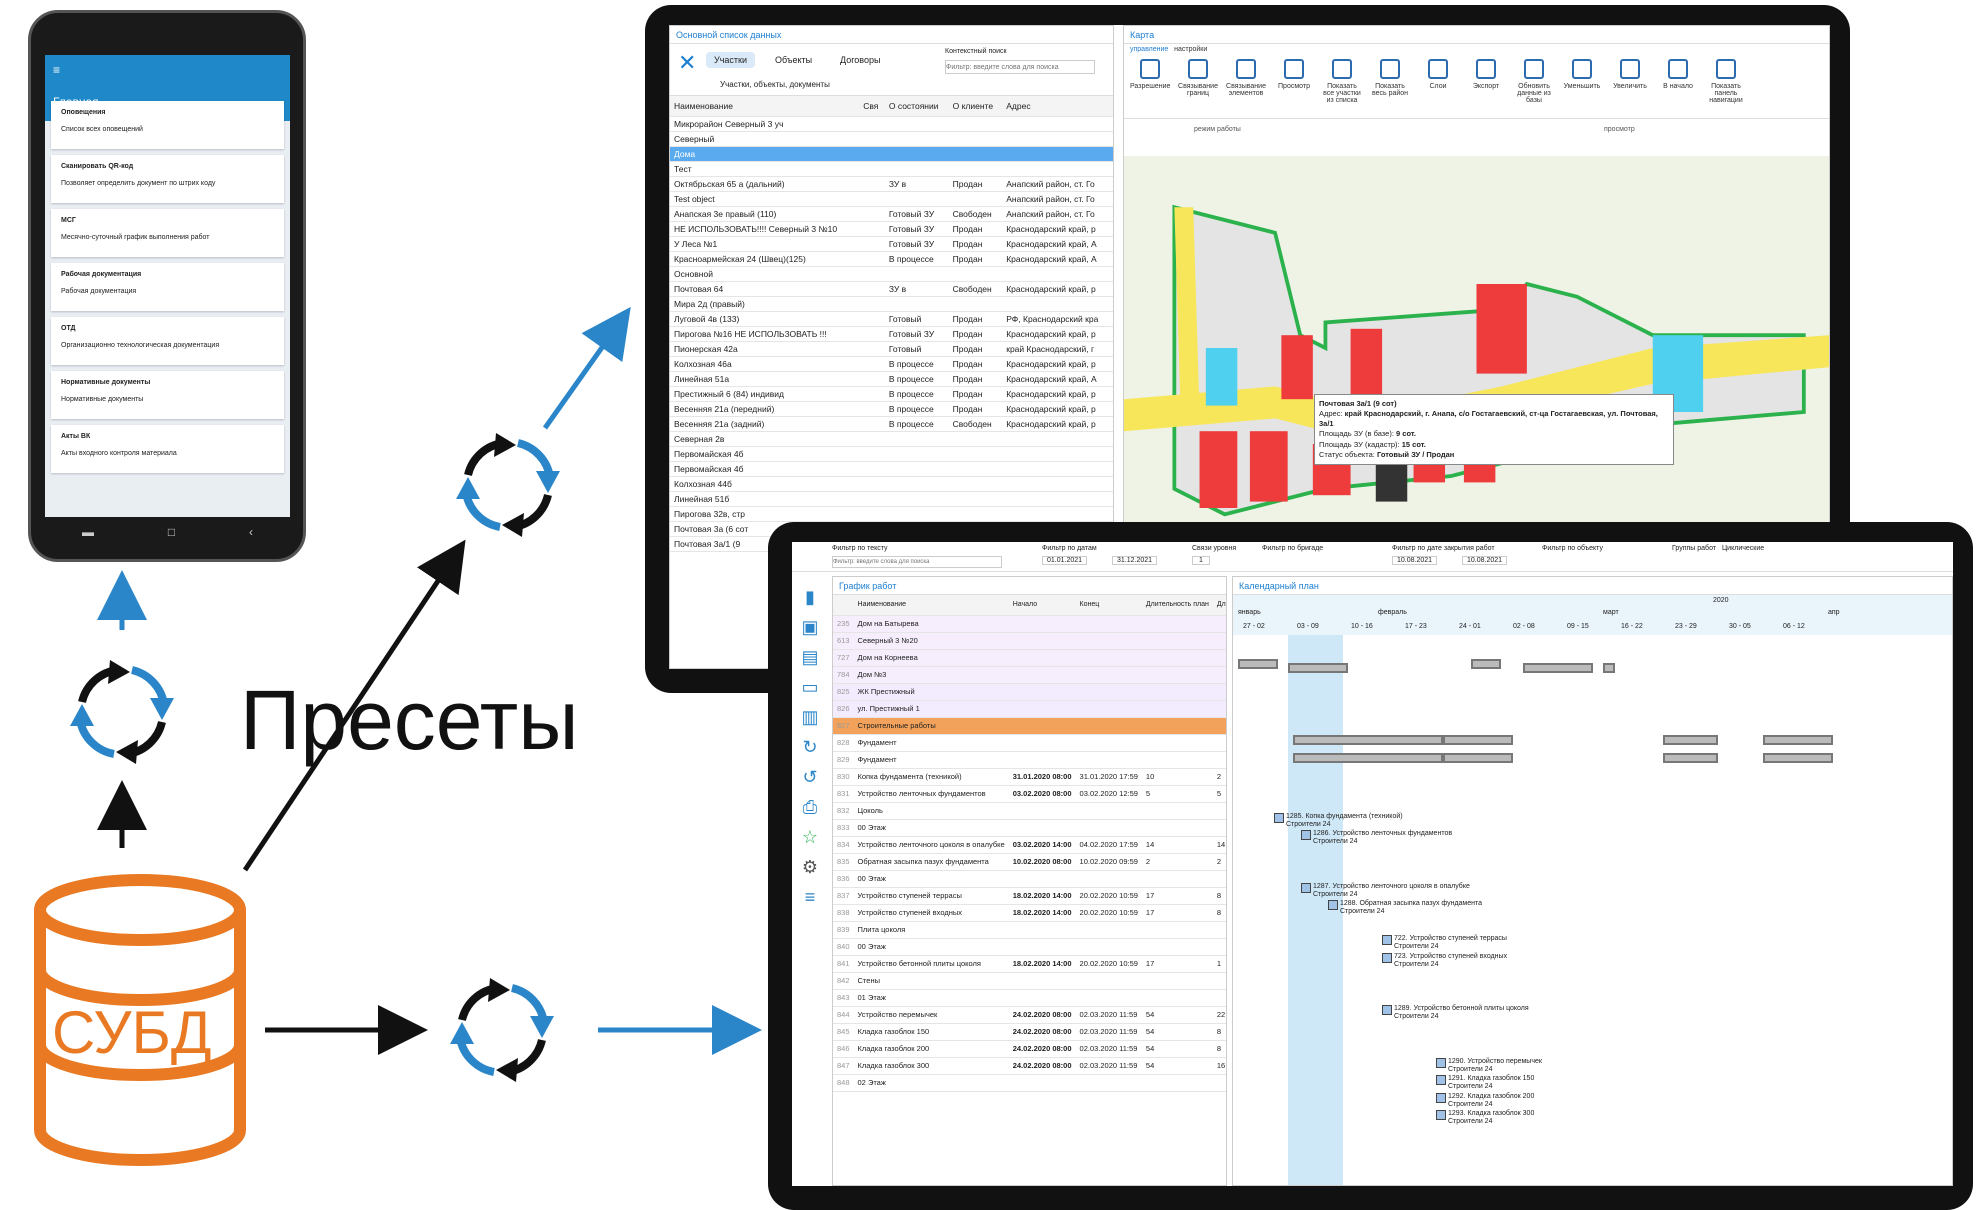 The image size is (1980, 1210). Describe the element at coordinates (1342, 86) in the screenshot. I see `map-tool-button: Показать все участки из списка` at that location.